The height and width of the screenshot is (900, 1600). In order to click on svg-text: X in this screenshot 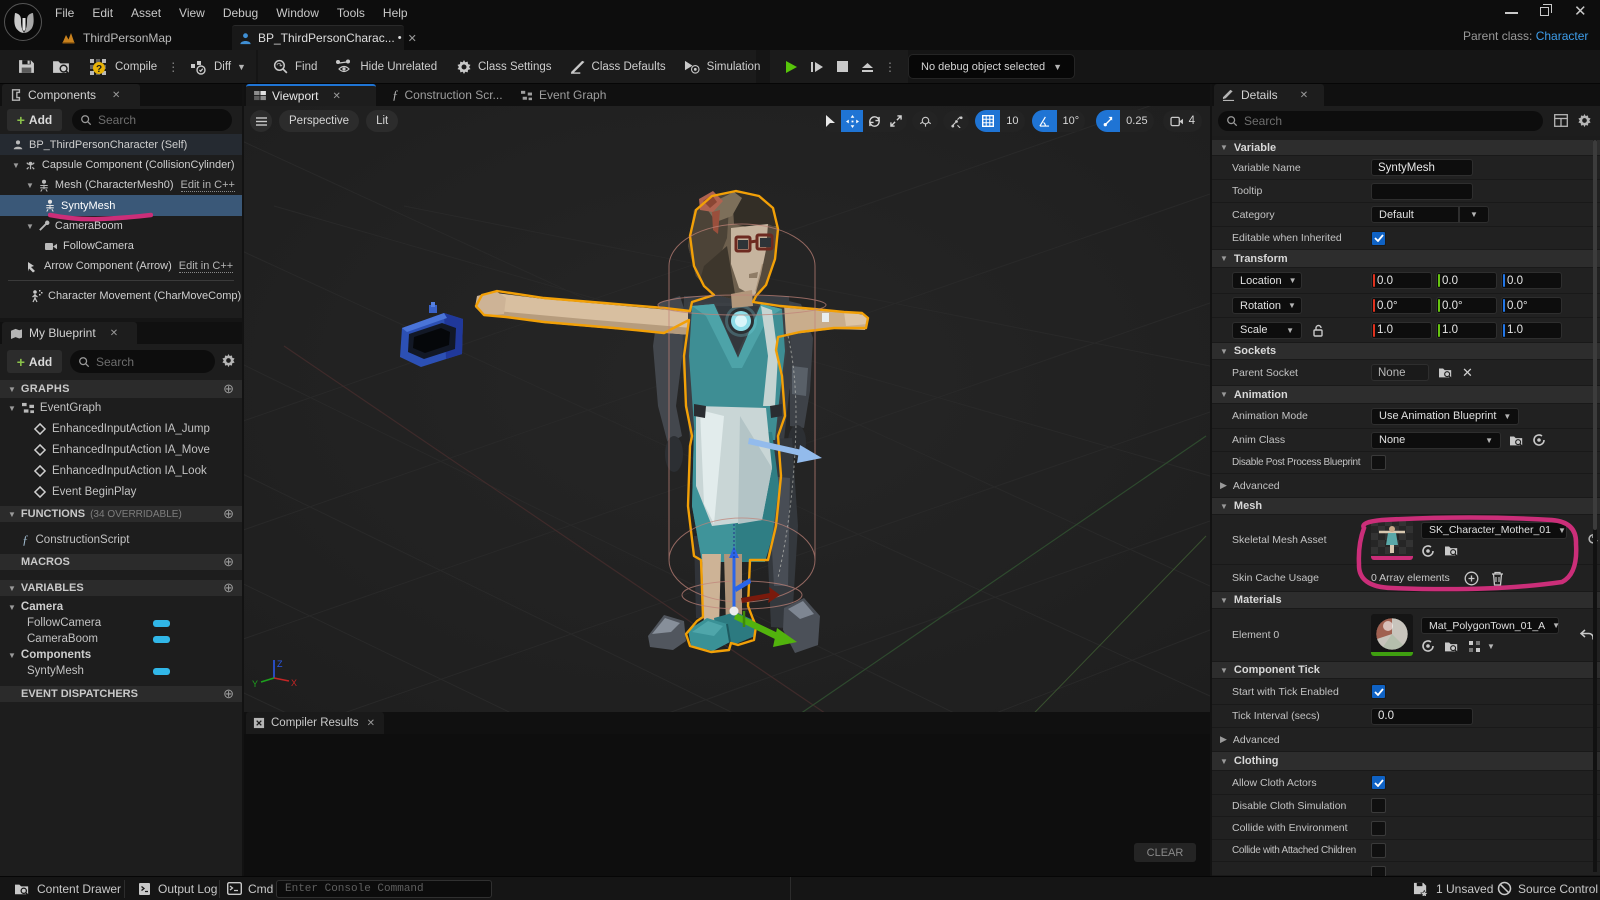, I will do `click(294, 683)`.